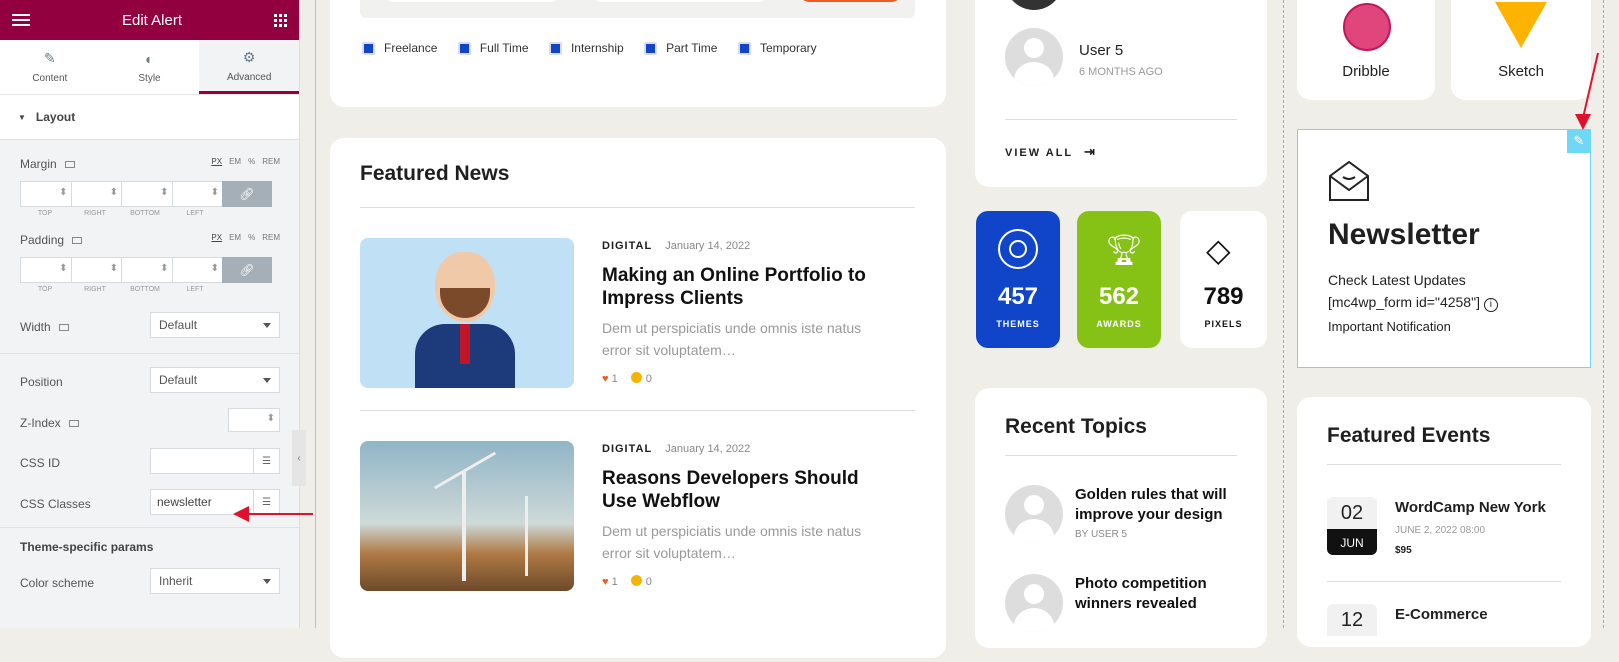 The height and width of the screenshot is (662, 1619). What do you see at coordinates (196, 270) in the screenshot?
I see `padding-left-input` at bounding box center [196, 270].